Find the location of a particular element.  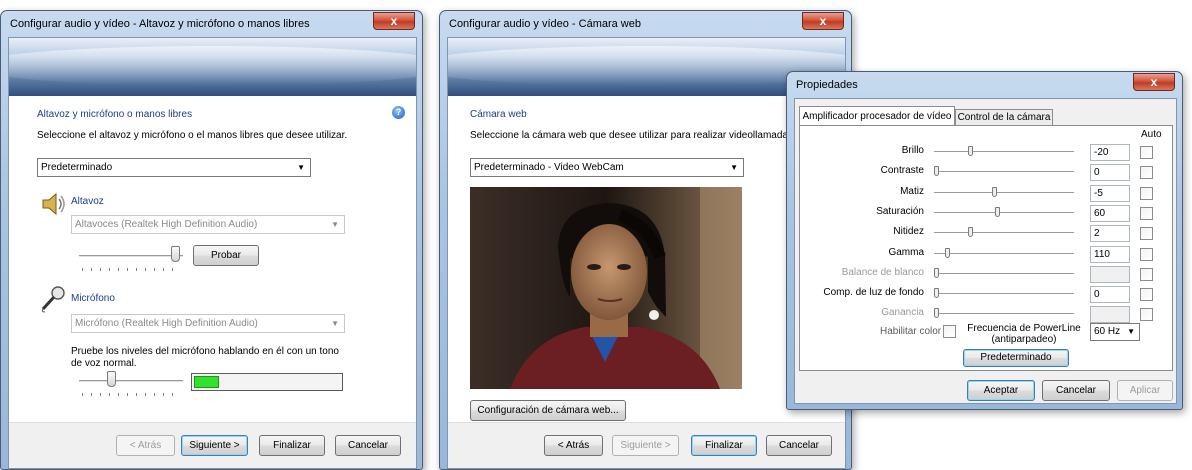

microphone-level-fill is located at coordinates (206, 382).